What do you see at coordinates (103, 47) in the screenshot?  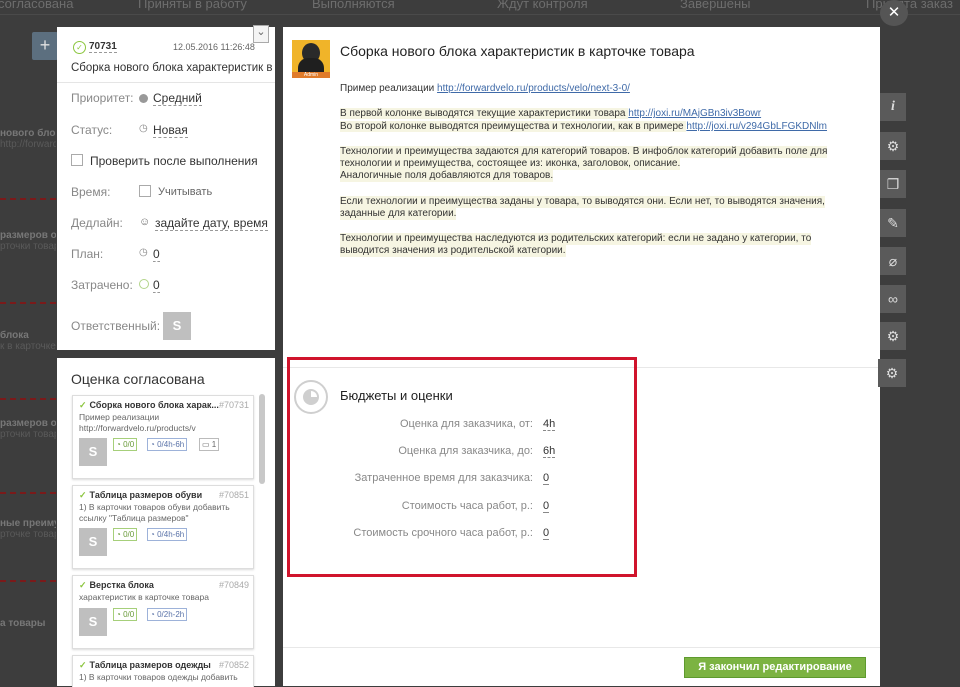 I see `task-id: 70731` at bounding box center [103, 47].